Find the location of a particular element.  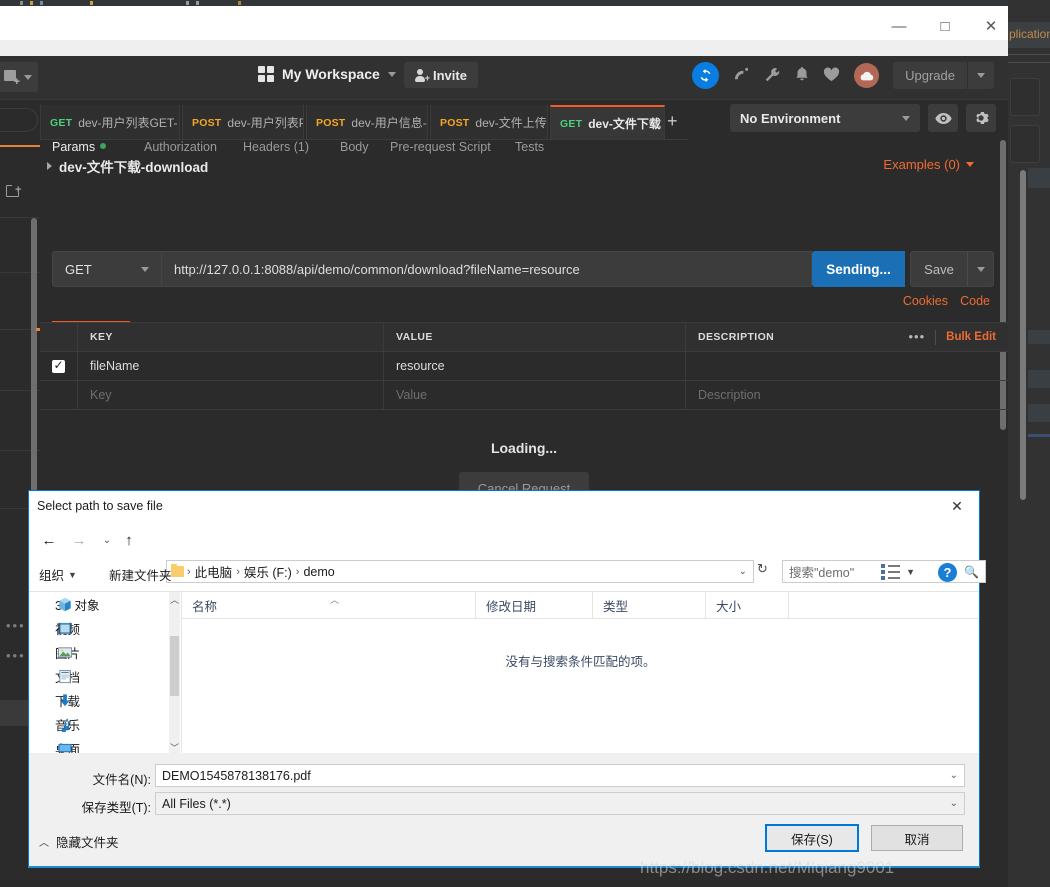

up-icon: ↑ is located at coordinates (129, 540).